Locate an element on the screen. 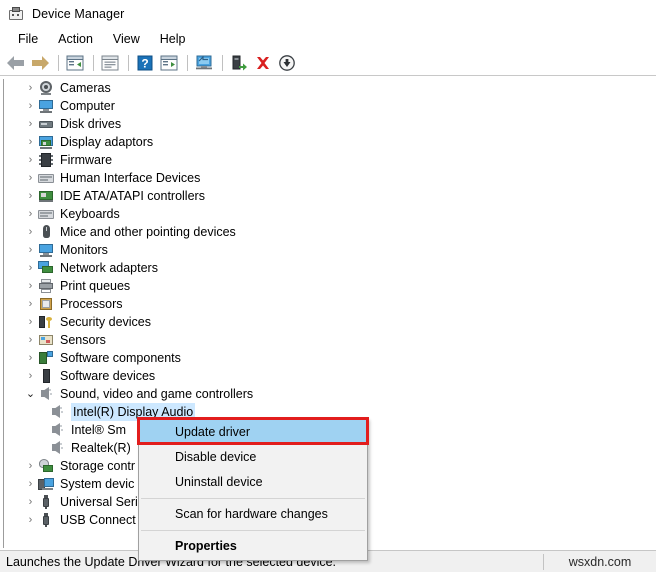 The height and width of the screenshot is (572, 656). menu-help: Help is located at coordinates (173, 39).